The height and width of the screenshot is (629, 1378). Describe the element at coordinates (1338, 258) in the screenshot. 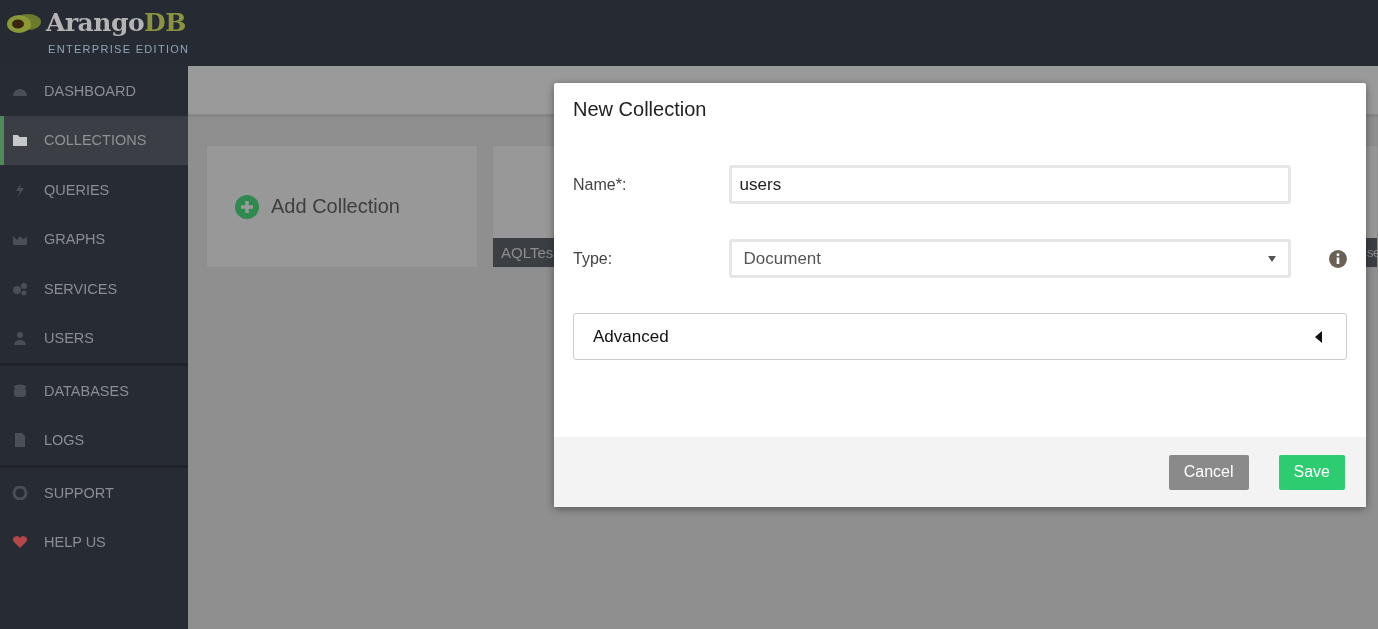

I see `info-icon` at that location.